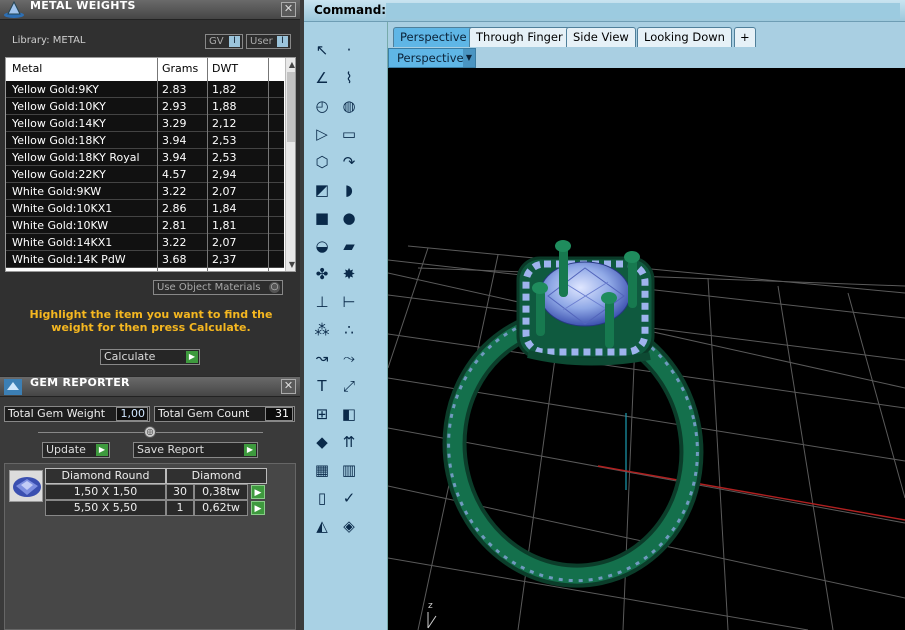  What do you see at coordinates (195, 450) in the screenshot?
I see `save-report-button: Save Report ▶` at bounding box center [195, 450].